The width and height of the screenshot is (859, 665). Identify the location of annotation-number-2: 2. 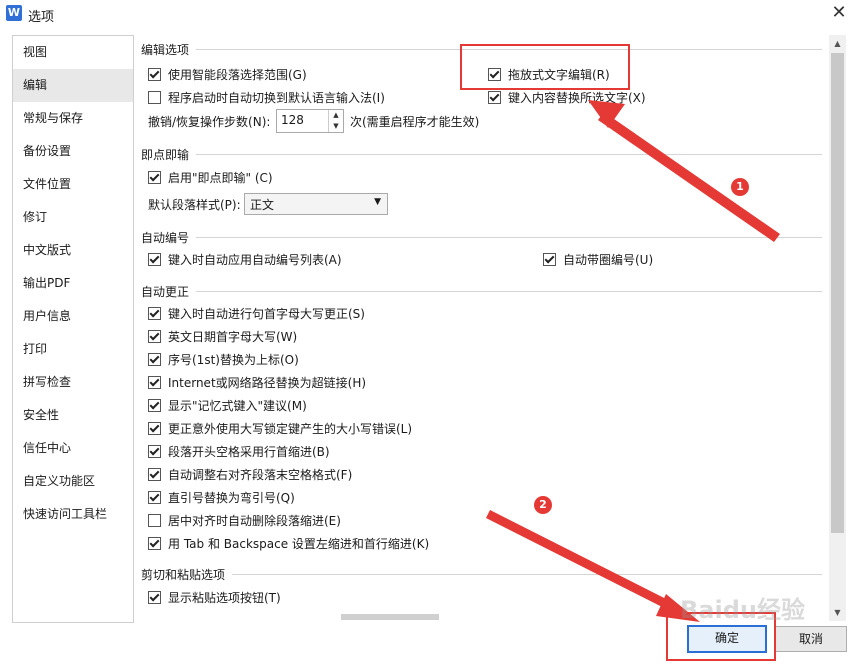
(543, 505).